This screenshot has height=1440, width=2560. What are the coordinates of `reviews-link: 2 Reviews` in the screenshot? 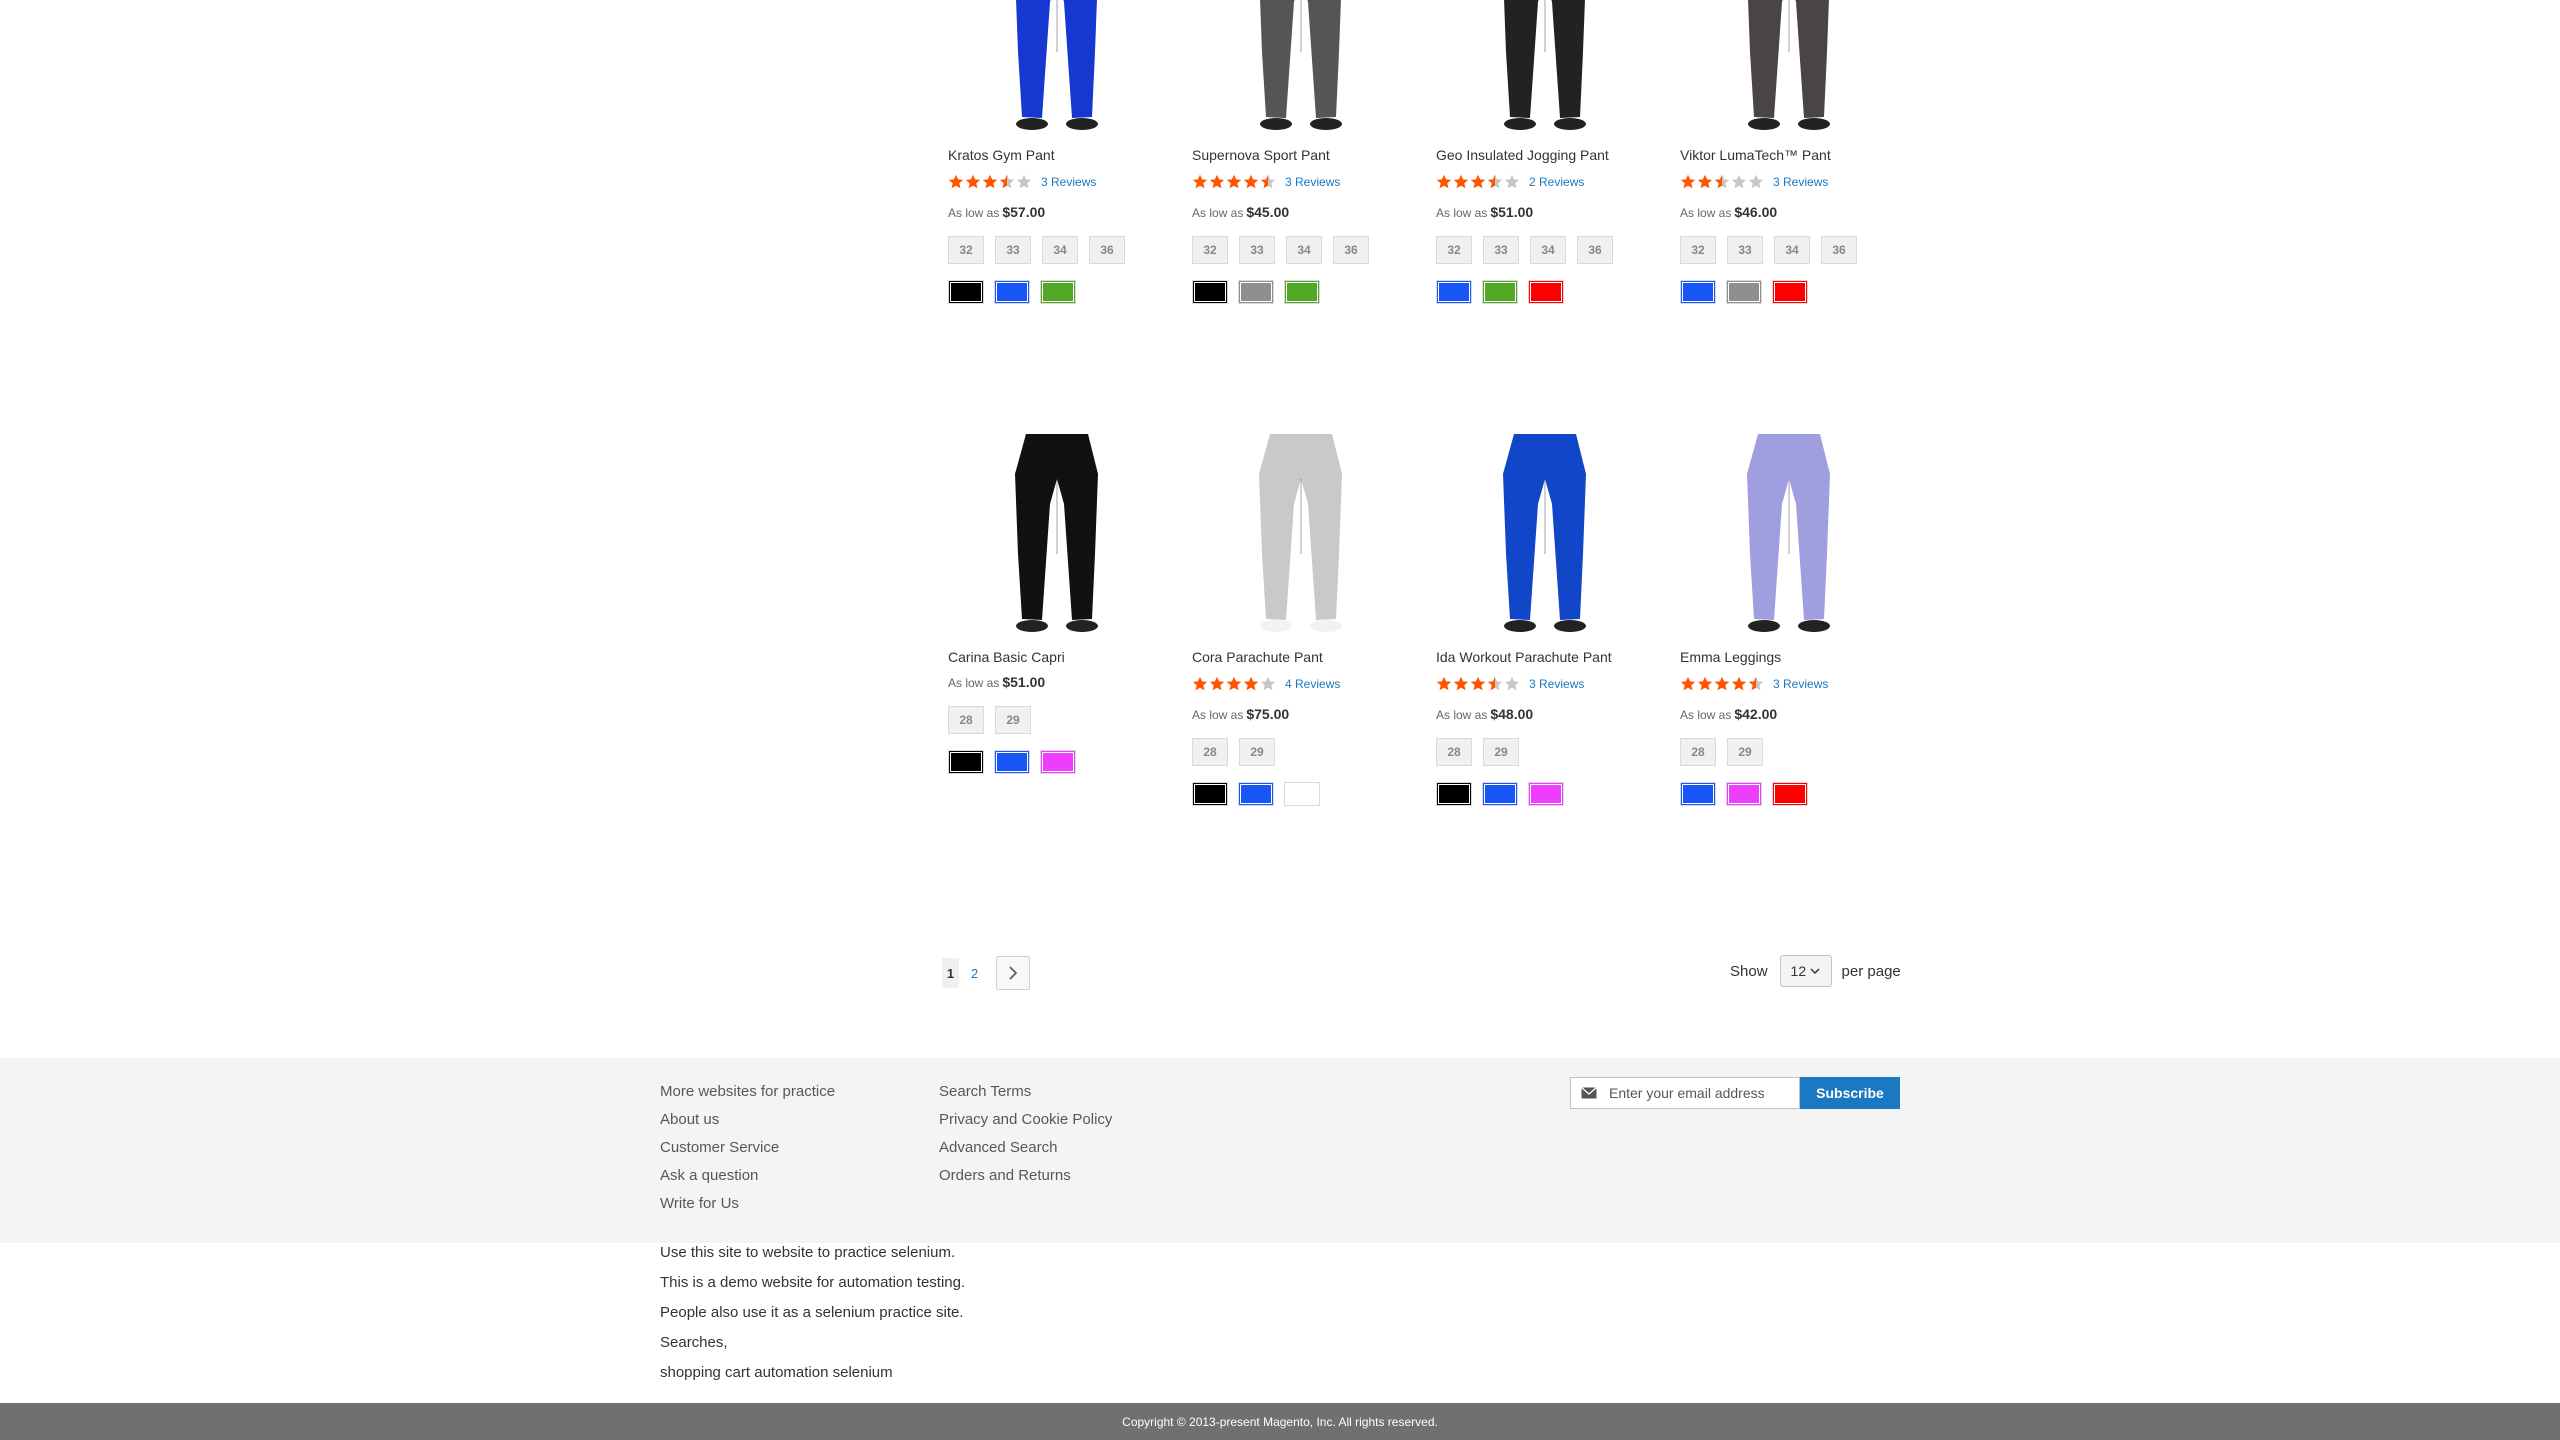 It's located at (1556, 182).